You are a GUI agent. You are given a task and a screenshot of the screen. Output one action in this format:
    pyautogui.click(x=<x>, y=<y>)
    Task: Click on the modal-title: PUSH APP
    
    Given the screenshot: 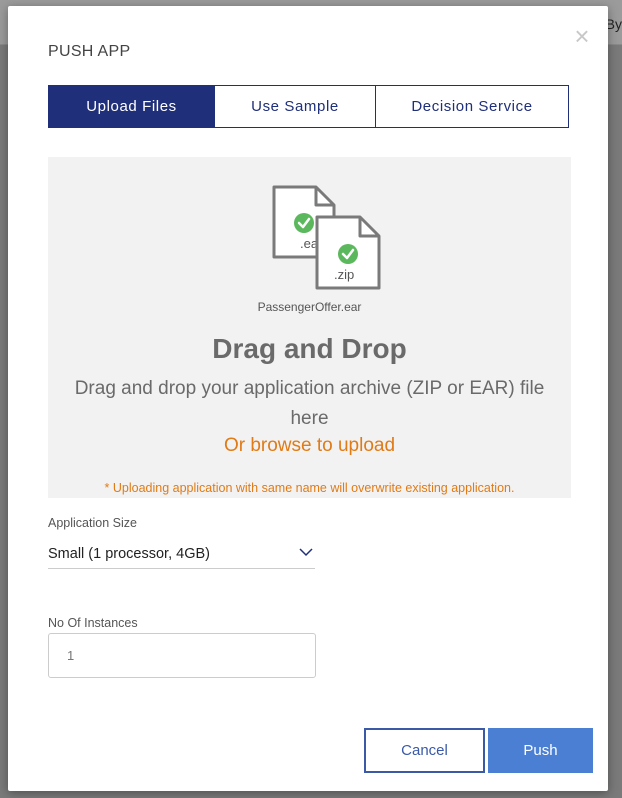 What is the action you would take?
    pyautogui.click(x=89, y=51)
    